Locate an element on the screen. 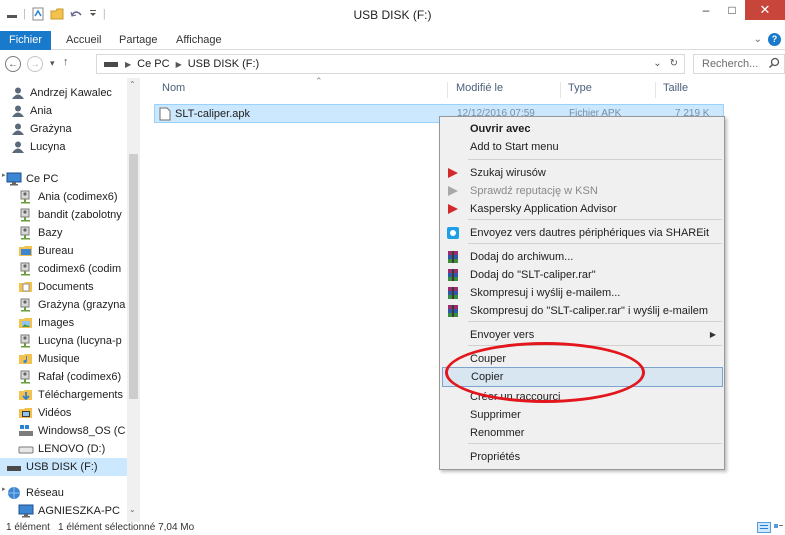  nav-item: bandit (zabolotny is located at coordinates (70, 215).